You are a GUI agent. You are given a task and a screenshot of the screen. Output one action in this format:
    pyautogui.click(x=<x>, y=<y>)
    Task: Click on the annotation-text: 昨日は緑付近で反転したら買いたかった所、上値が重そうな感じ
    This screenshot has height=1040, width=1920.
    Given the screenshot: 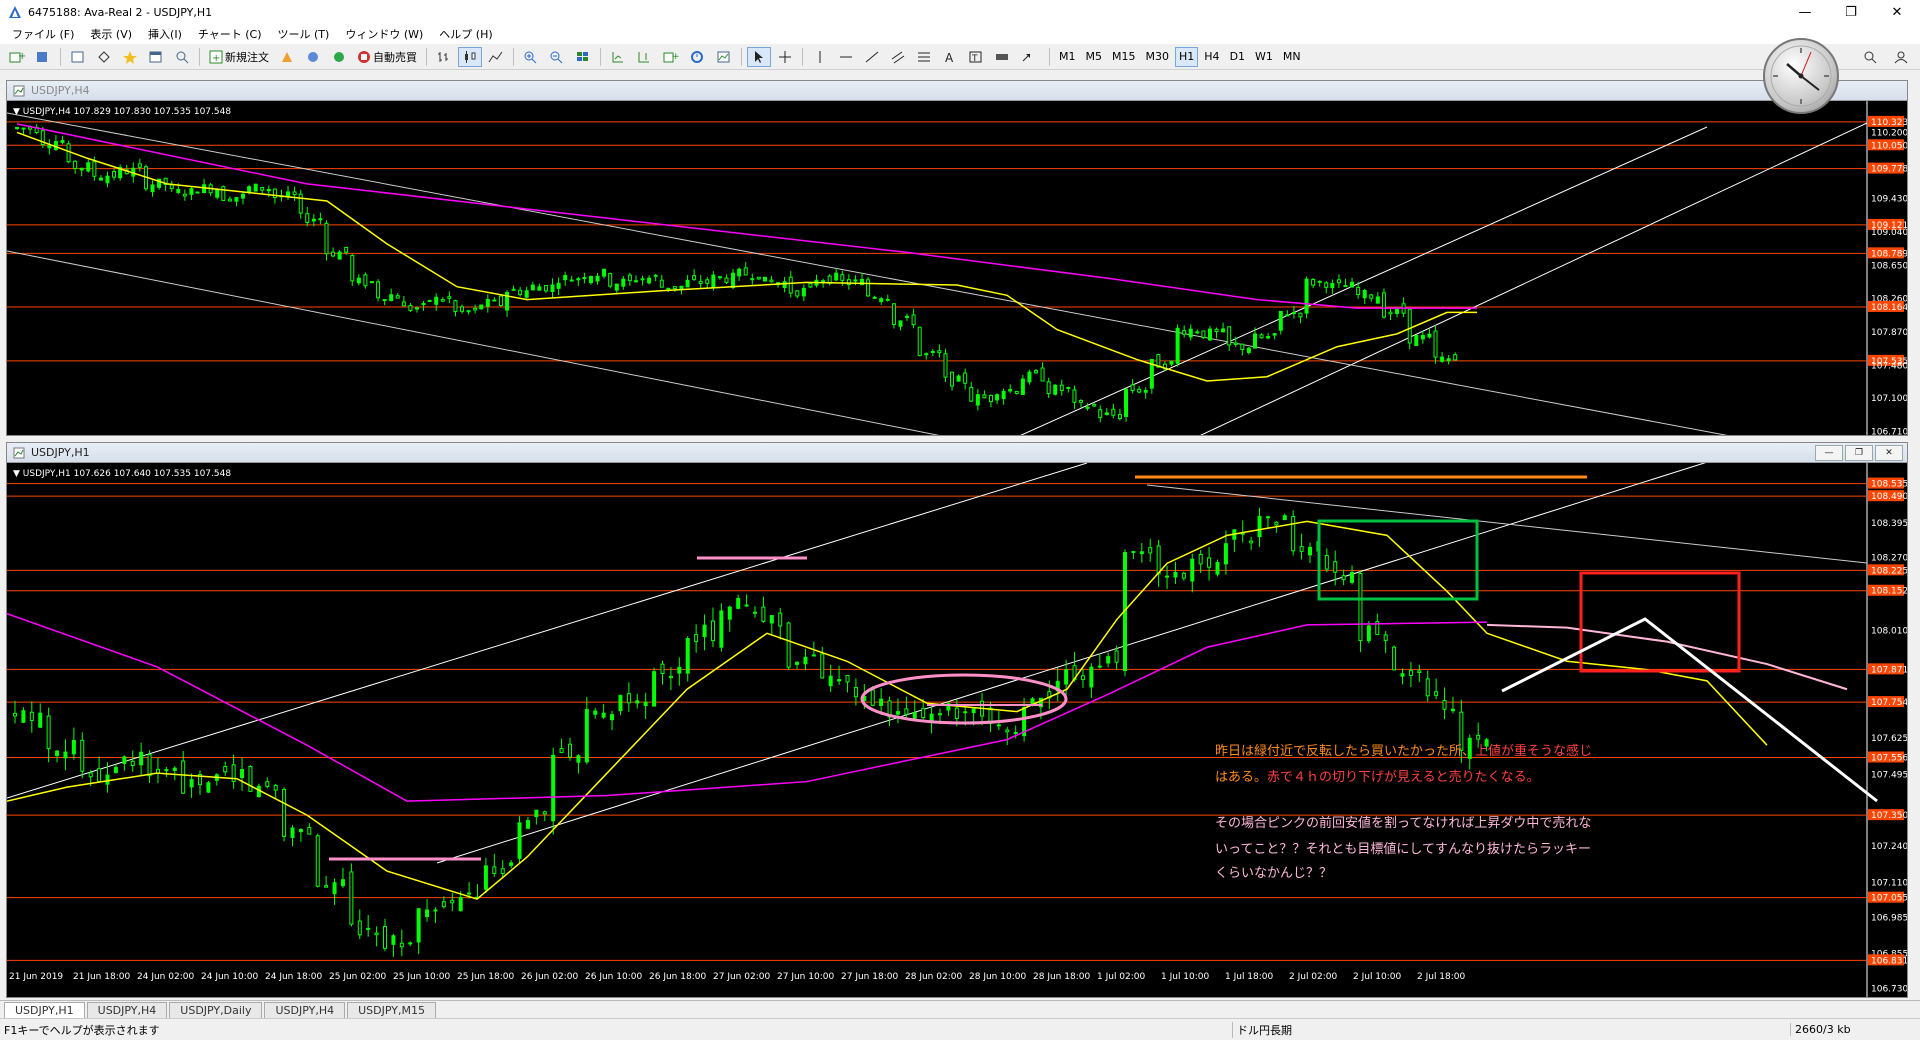 What is the action you would take?
    pyautogui.click(x=1403, y=751)
    